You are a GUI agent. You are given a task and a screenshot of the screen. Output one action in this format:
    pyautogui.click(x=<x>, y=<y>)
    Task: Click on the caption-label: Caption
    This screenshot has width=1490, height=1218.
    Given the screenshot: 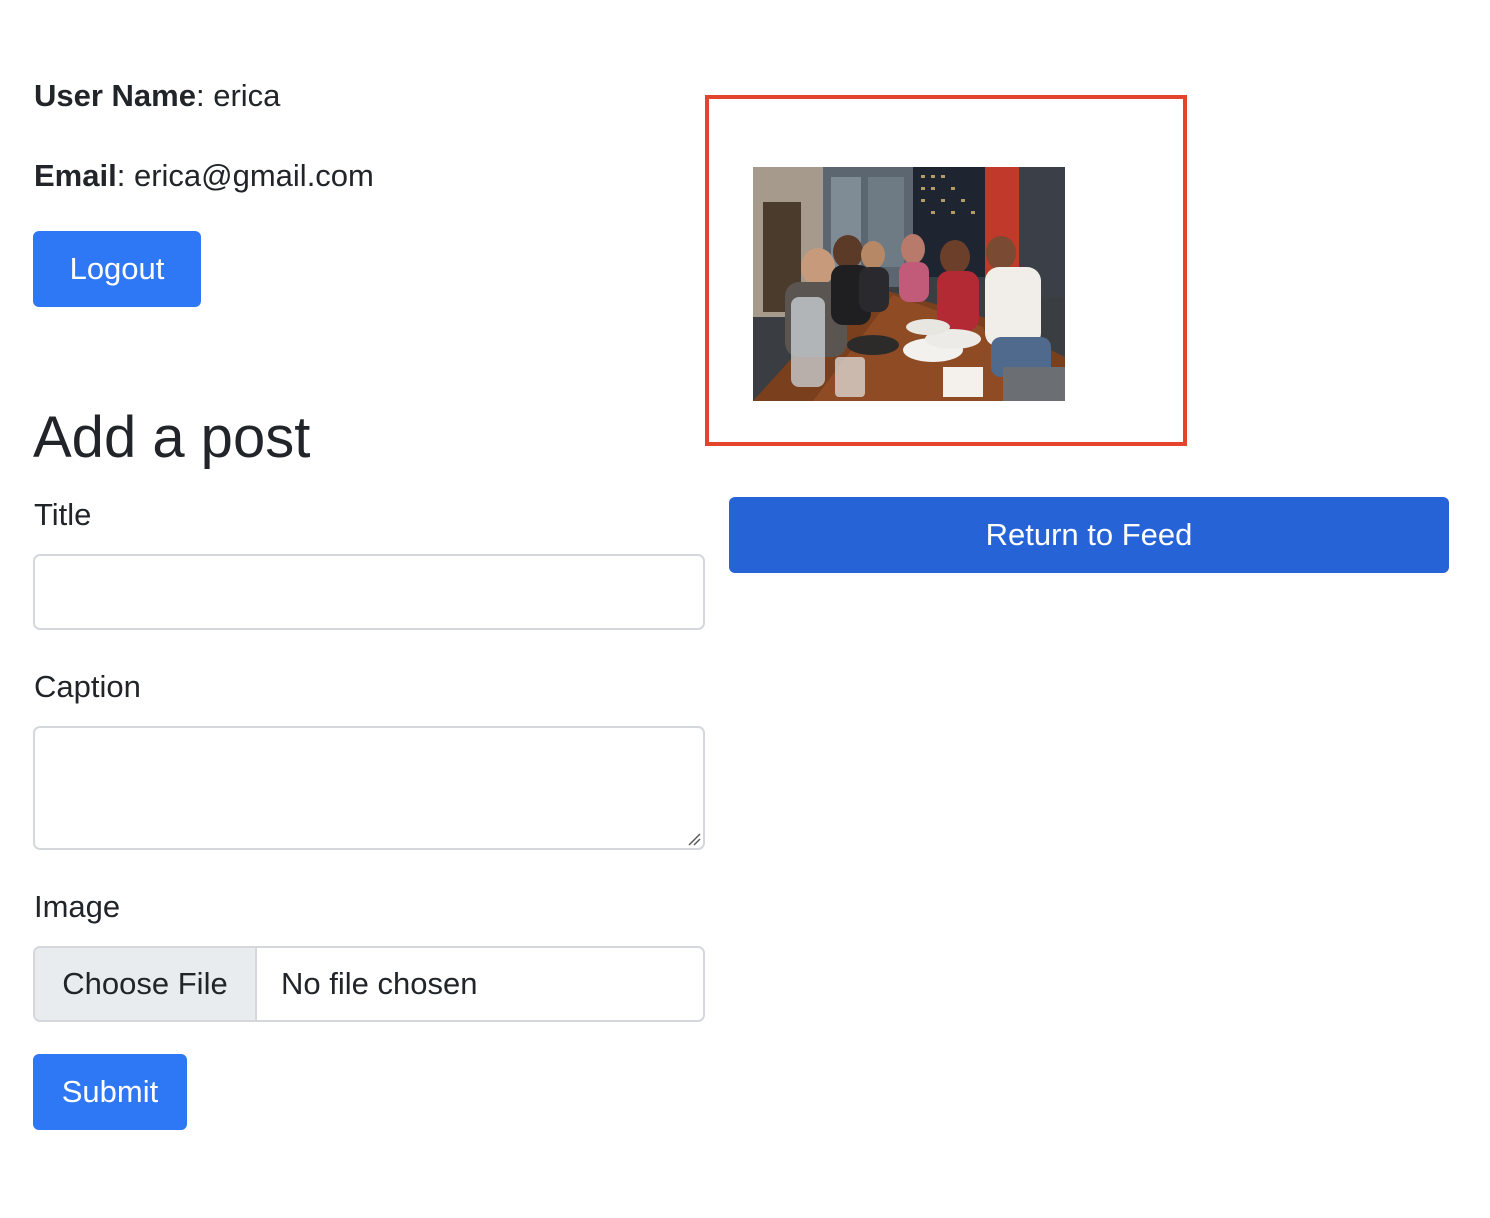 What is the action you would take?
    pyautogui.click(x=87, y=686)
    